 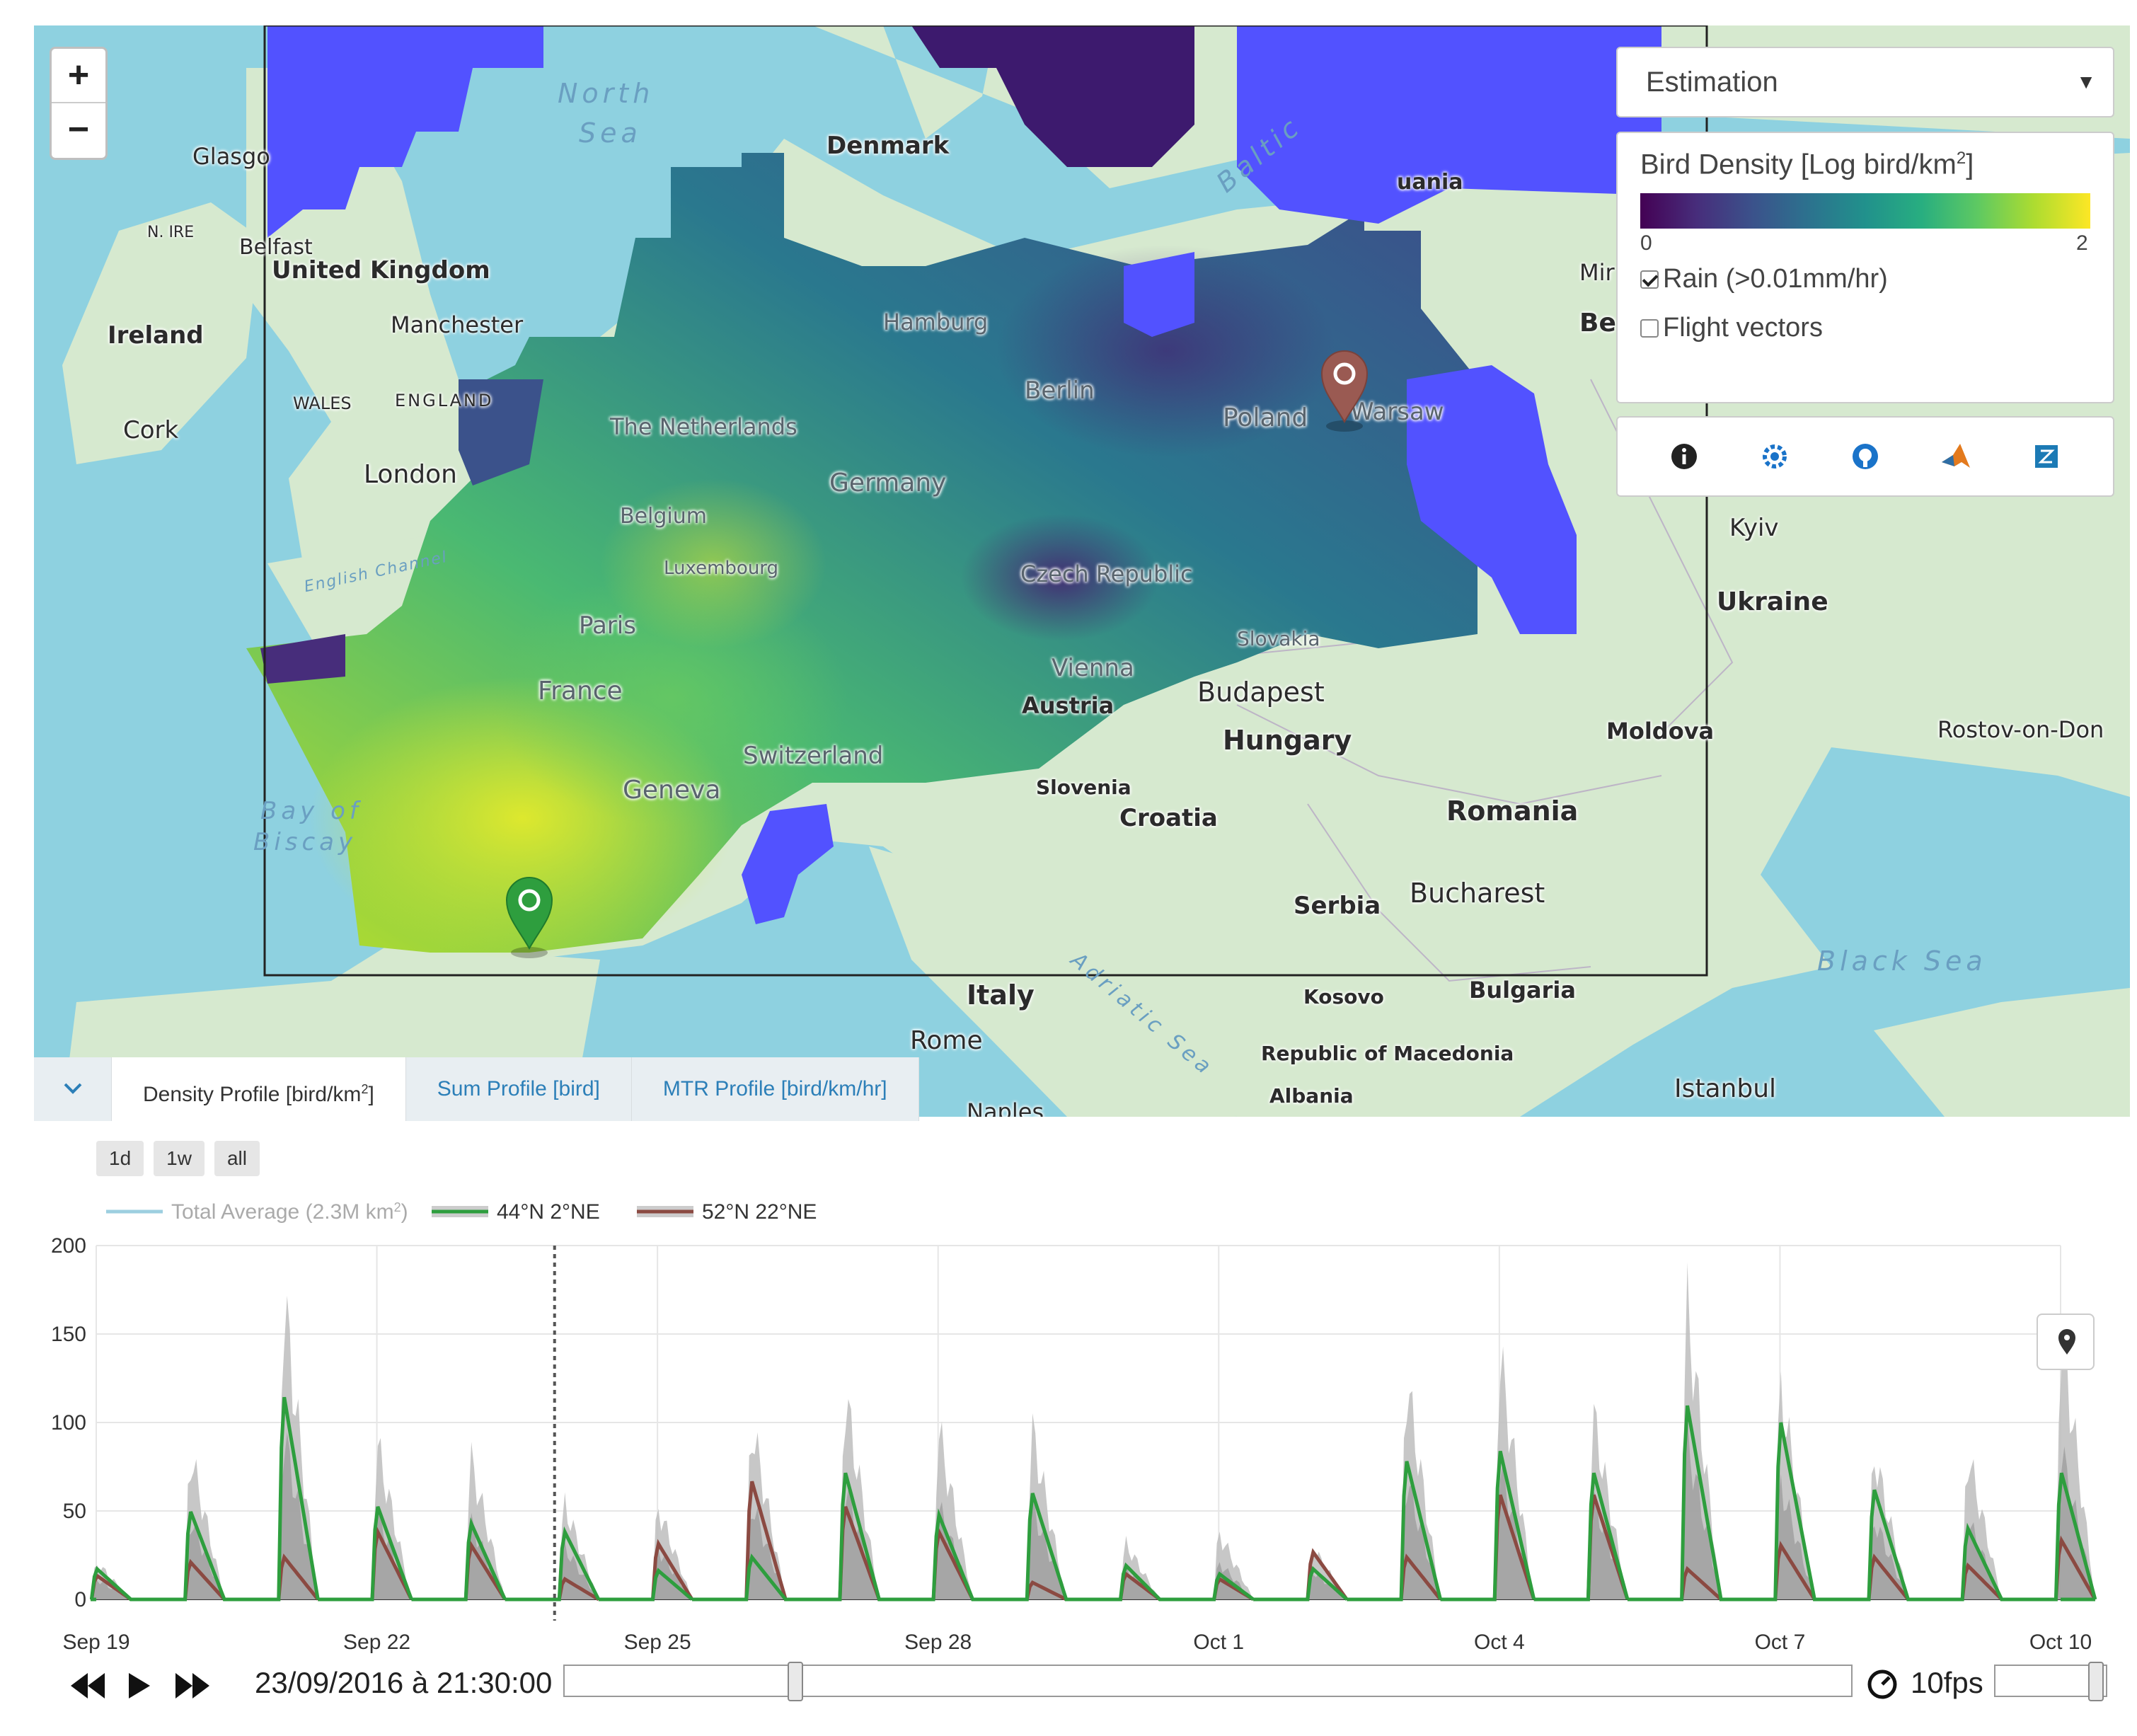 What do you see at coordinates (888, 484) in the screenshot?
I see `label-germany: Germany` at bounding box center [888, 484].